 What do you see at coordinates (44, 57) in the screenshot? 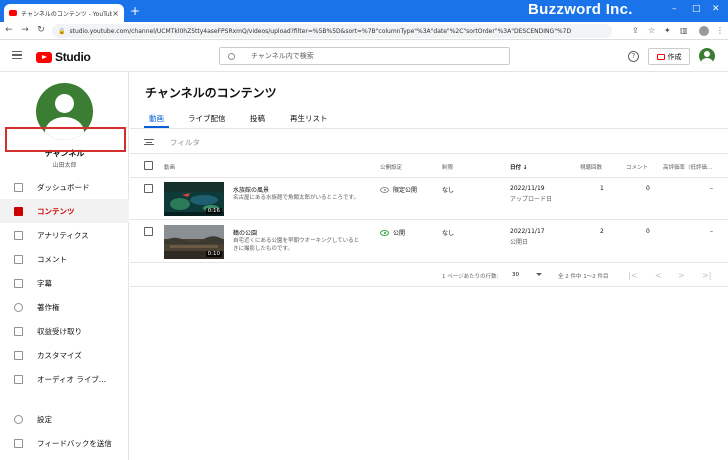
I see `youtube-logo-icon` at bounding box center [44, 57].